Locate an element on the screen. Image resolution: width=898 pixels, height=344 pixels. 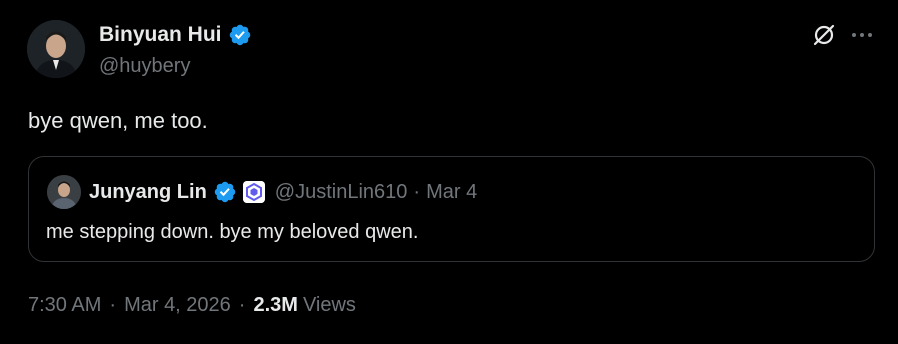
tweet-time: 7:30 AM is located at coordinates (64, 305).